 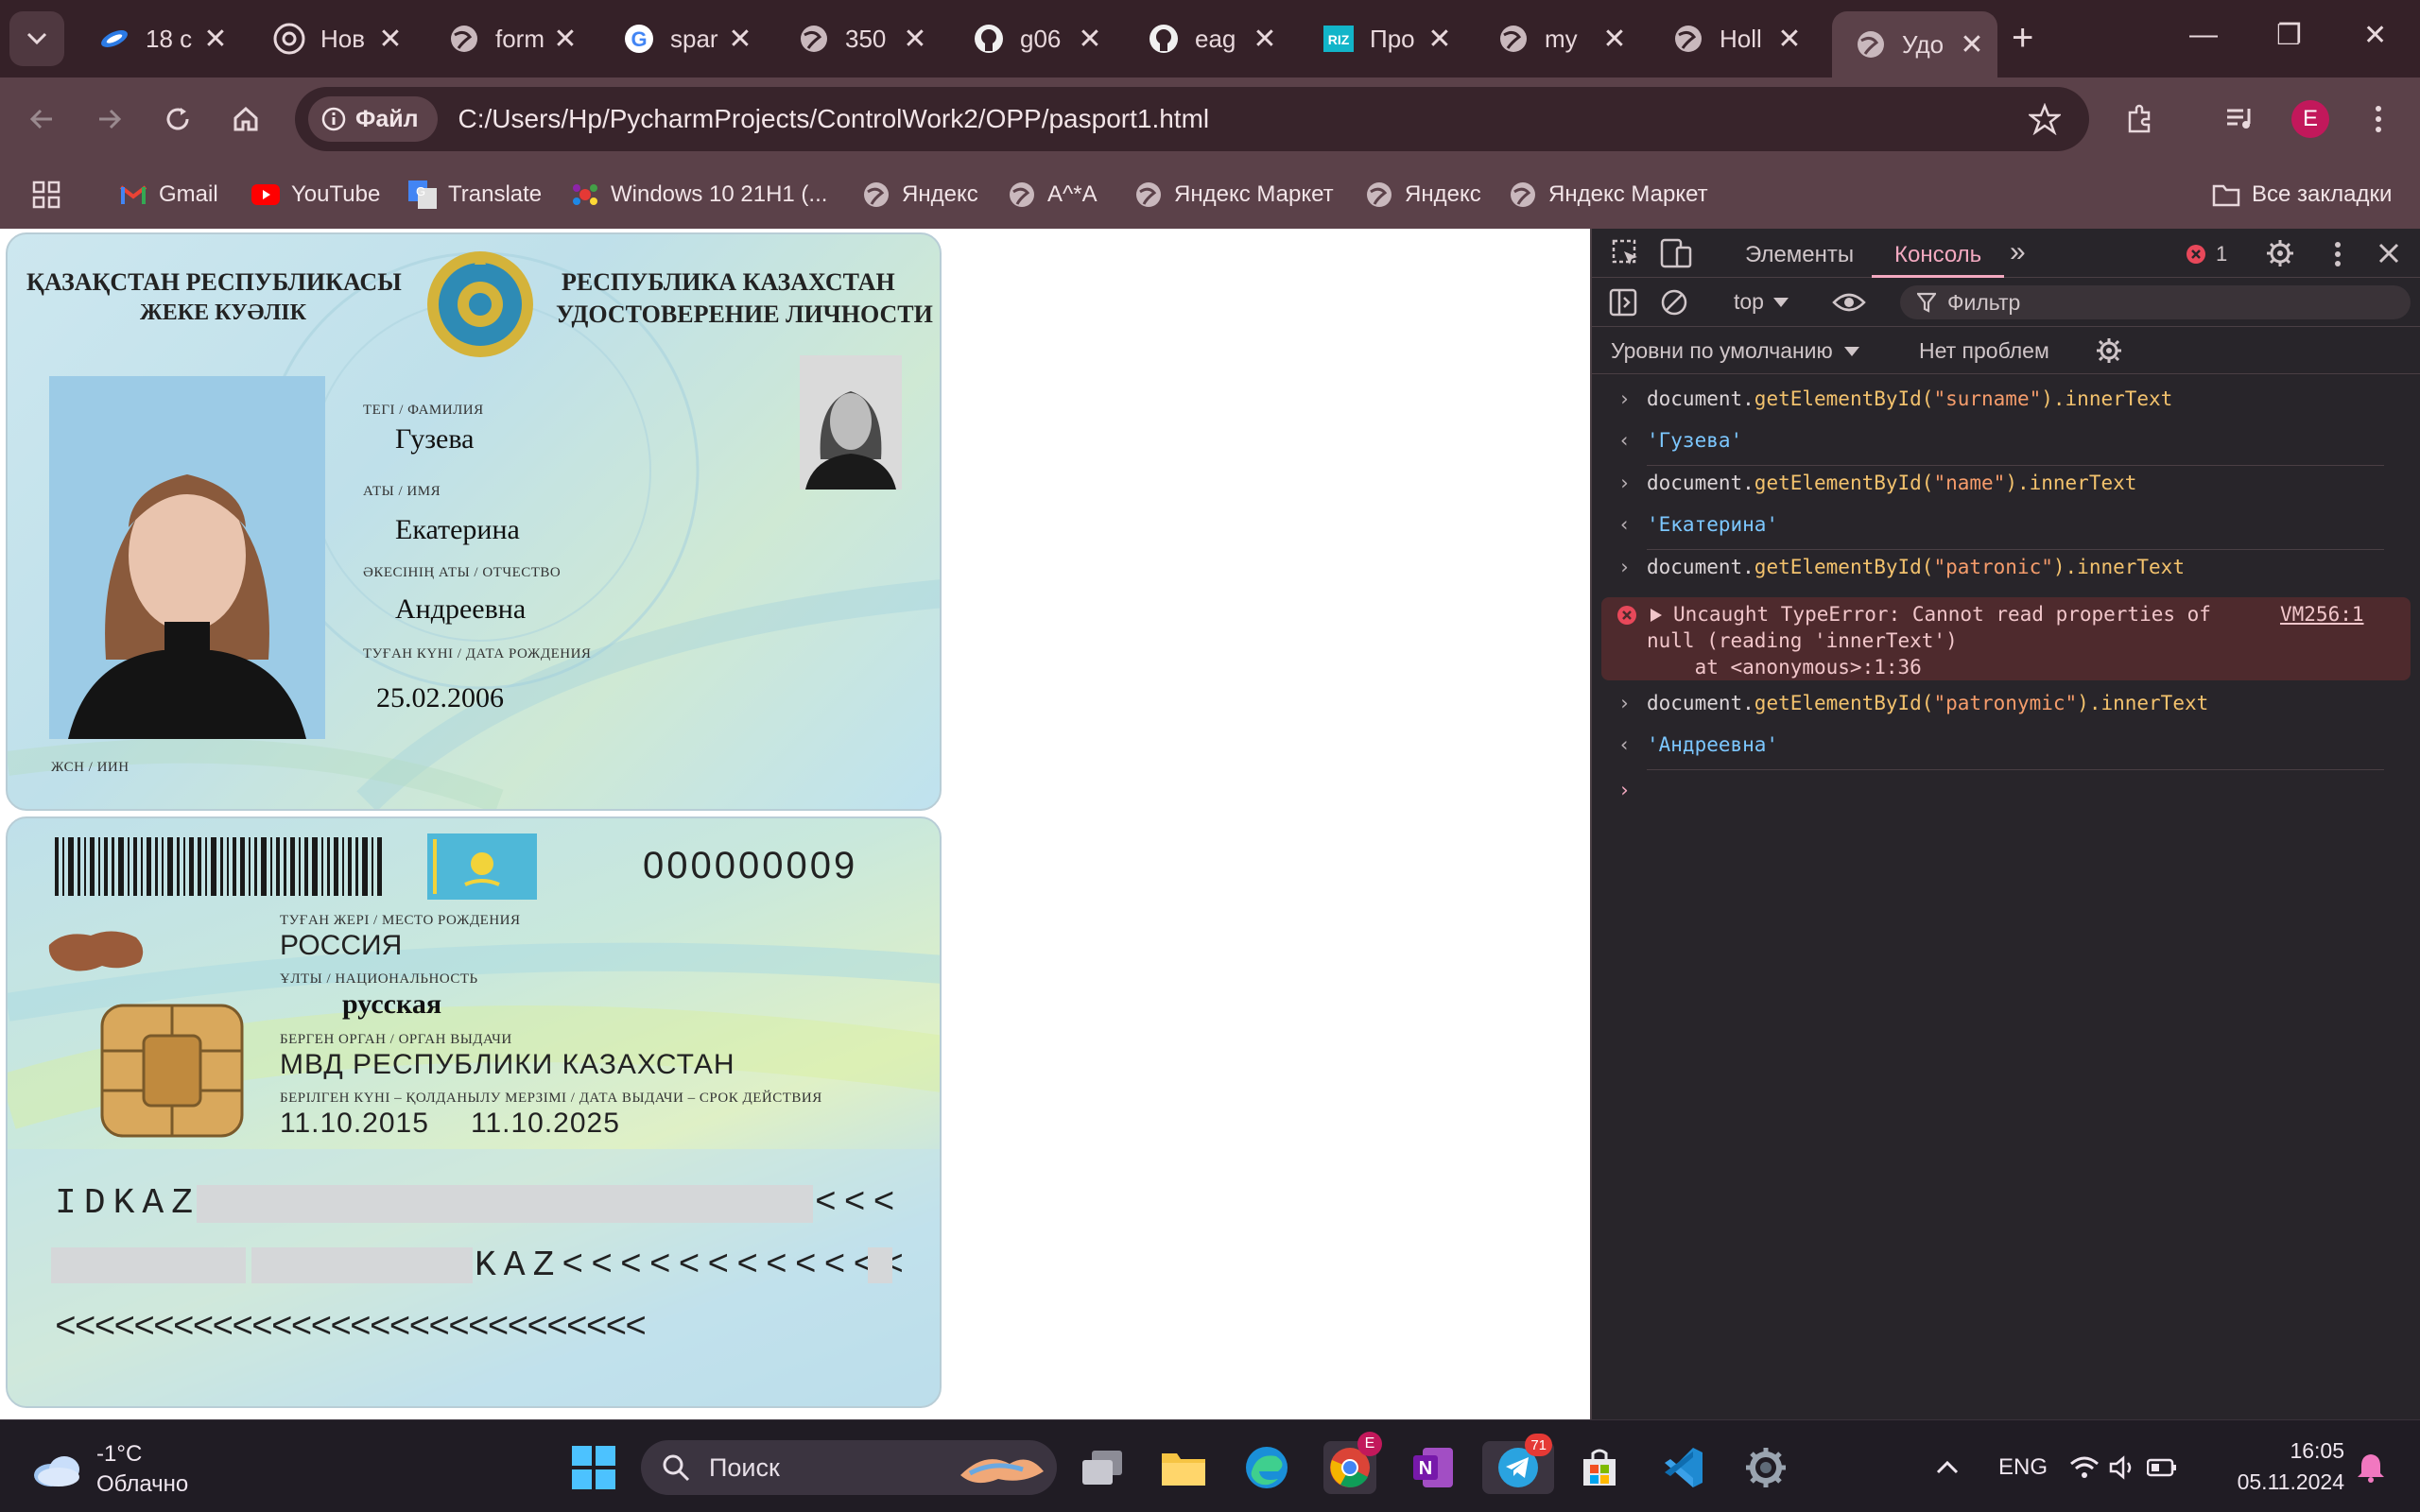 What do you see at coordinates (178, 119) in the screenshot?
I see `reload-button` at bounding box center [178, 119].